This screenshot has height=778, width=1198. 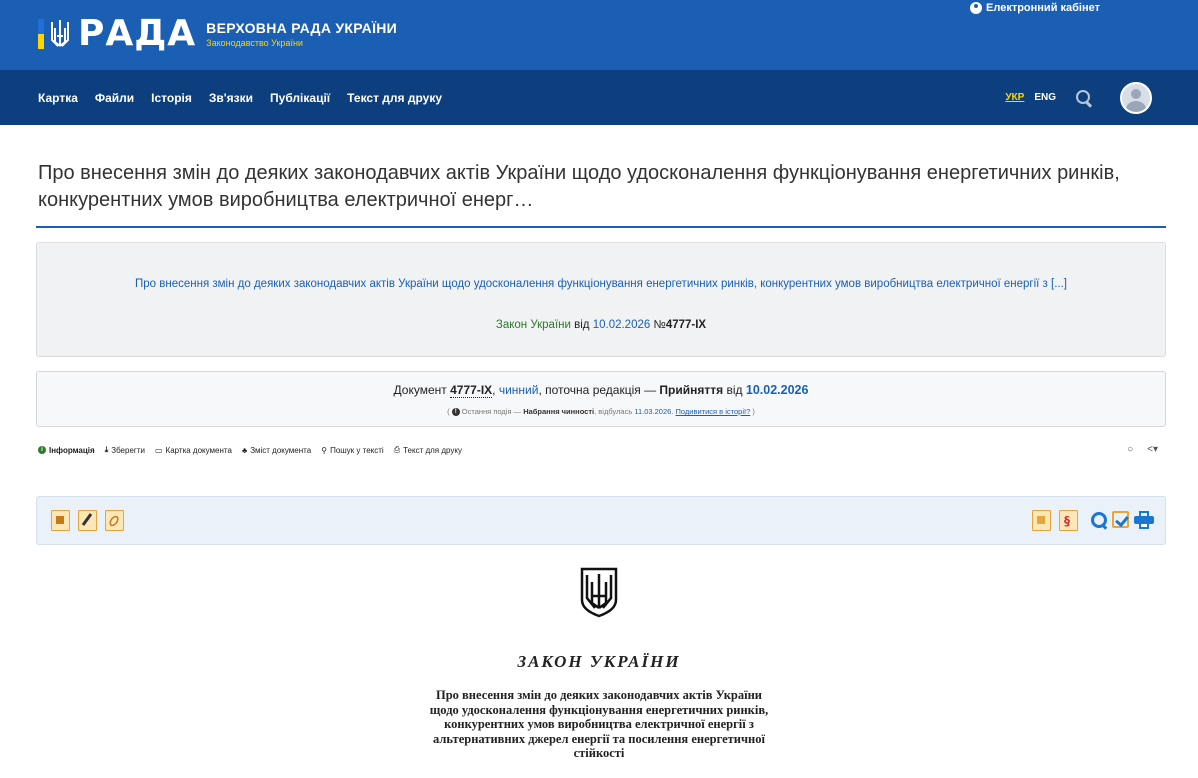 I want to click on last-event: Набрання чинності, so click(x=559, y=411).